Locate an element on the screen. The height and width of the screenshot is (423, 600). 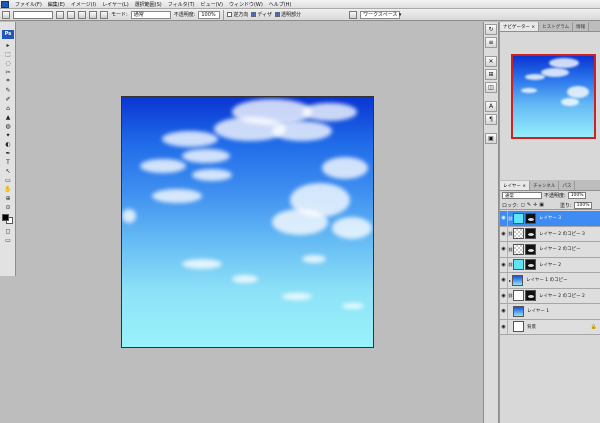
zoom-tool-icon: ⊕ is located at coordinates (8, 198).